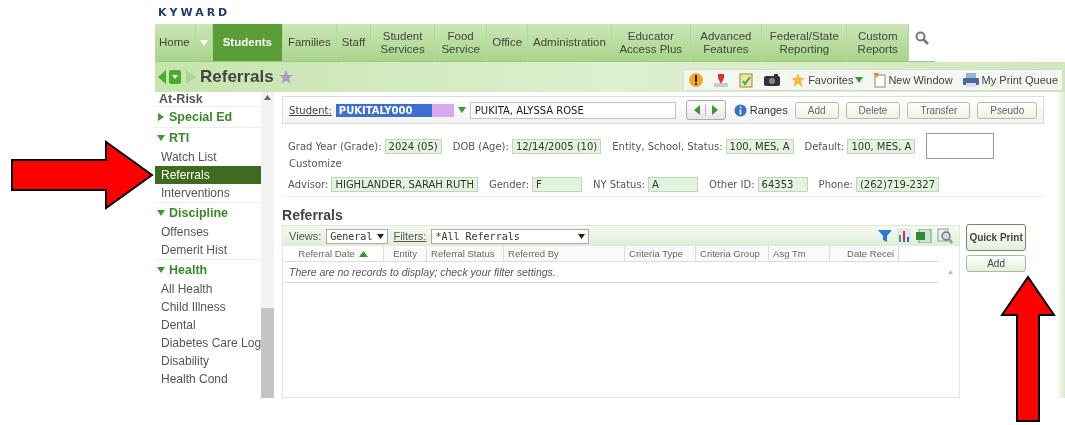  Describe the element at coordinates (726, 42) in the screenshot. I see `nav-tab: Advanced Features` at that location.